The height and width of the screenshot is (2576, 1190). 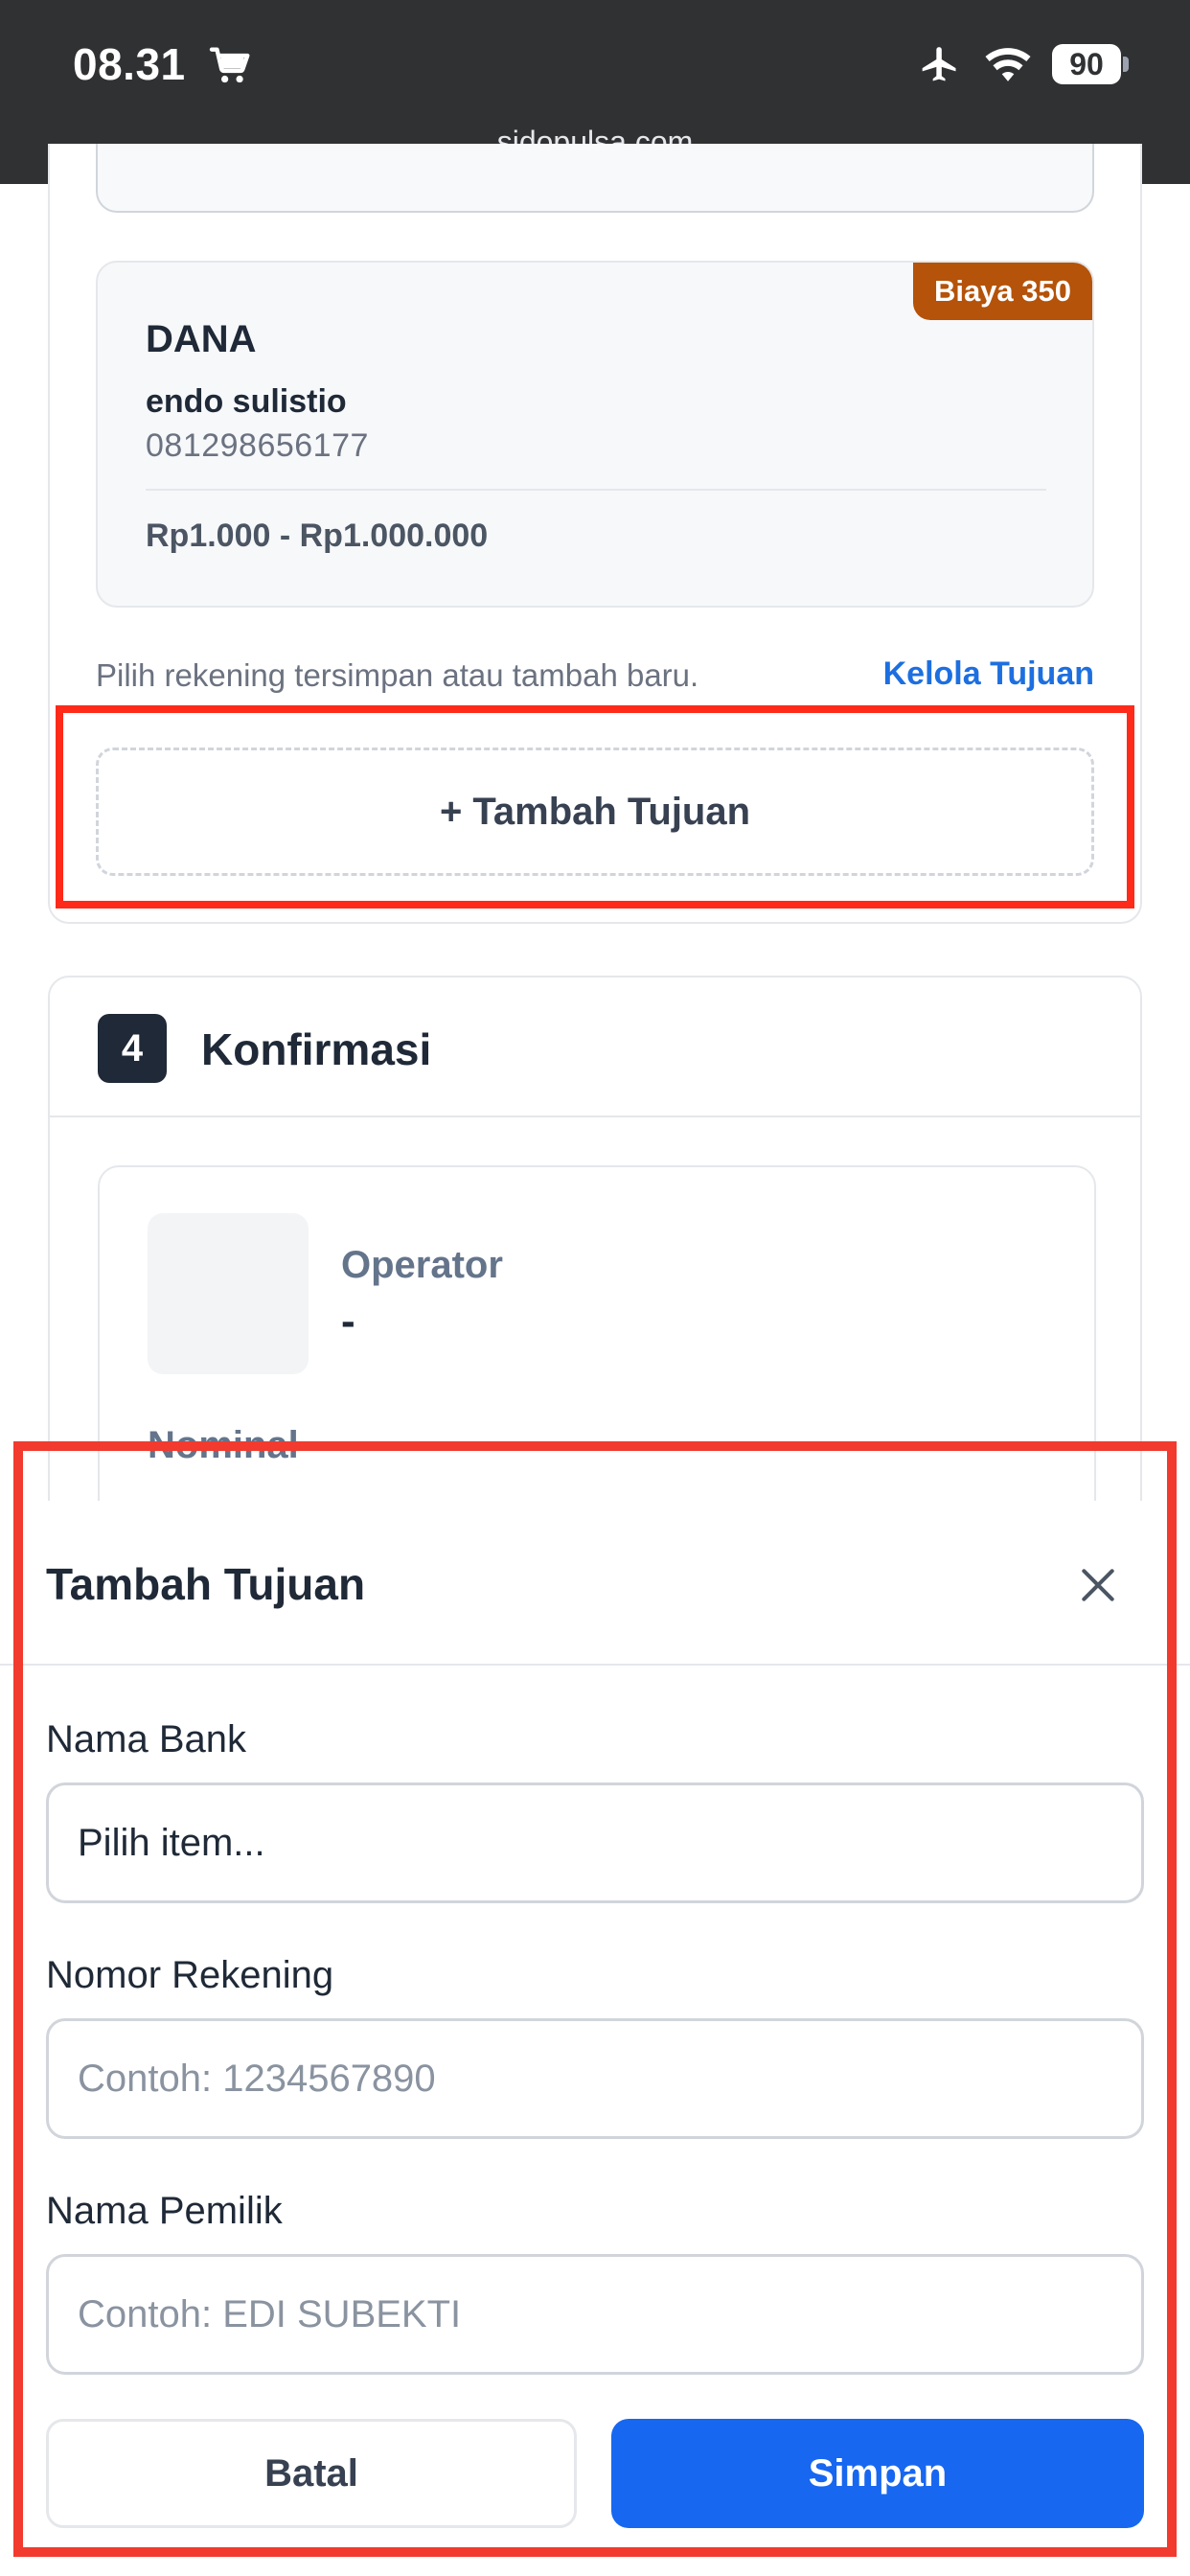 What do you see at coordinates (939, 64) in the screenshot?
I see `airplane-icon` at bounding box center [939, 64].